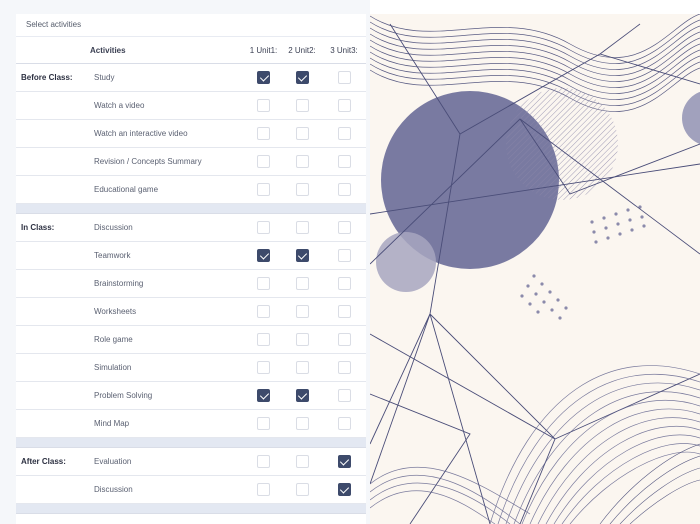 This screenshot has height=524, width=700. Describe the element at coordinates (535, 7) in the screenshot. I see `header-strip` at that location.